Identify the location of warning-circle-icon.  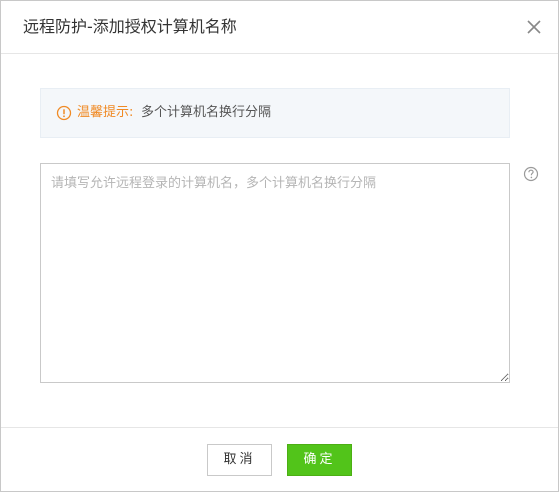
(64, 113).